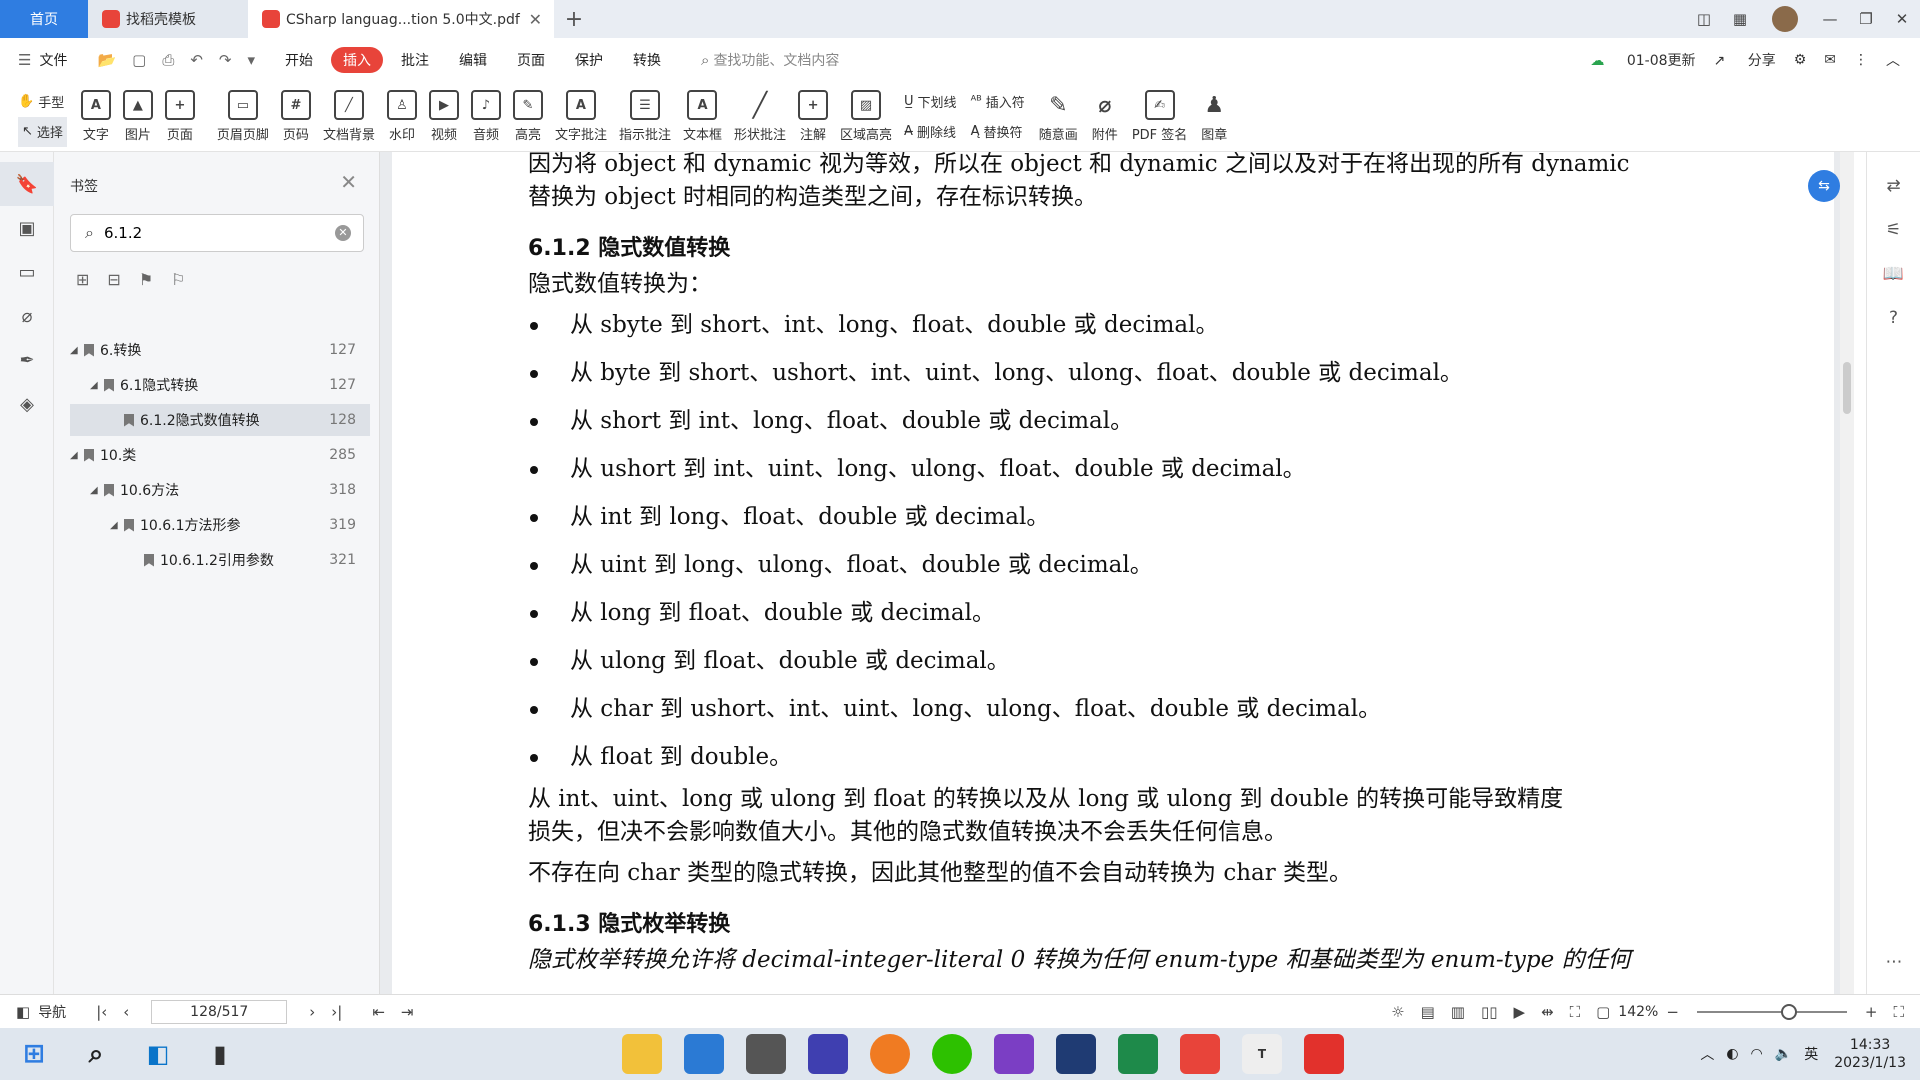 This screenshot has height=1080, width=1920. What do you see at coordinates (168, 19) in the screenshot?
I see `tab-template: 找稻壳模板` at bounding box center [168, 19].